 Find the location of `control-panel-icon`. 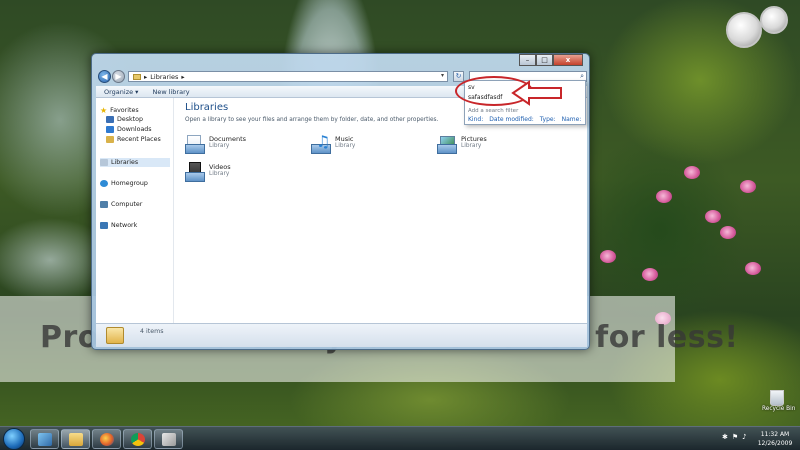

control-panel-icon is located at coordinates (45, 439).